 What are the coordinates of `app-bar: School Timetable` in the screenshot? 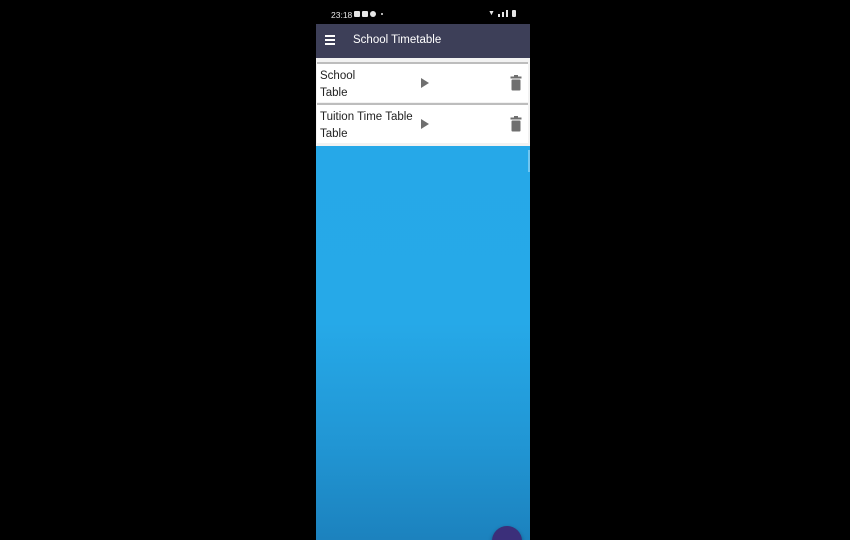 It's located at (423, 41).